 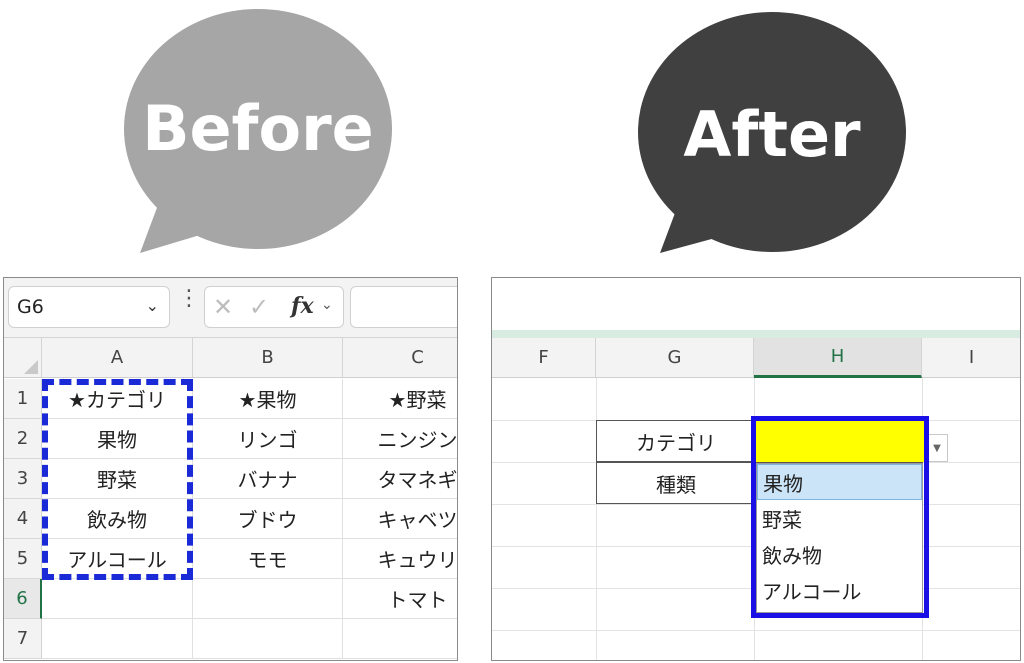 What do you see at coordinates (302, 306) in the screenshot?
I see `insert-function-icon: fx` at bounding box center [302, 306].